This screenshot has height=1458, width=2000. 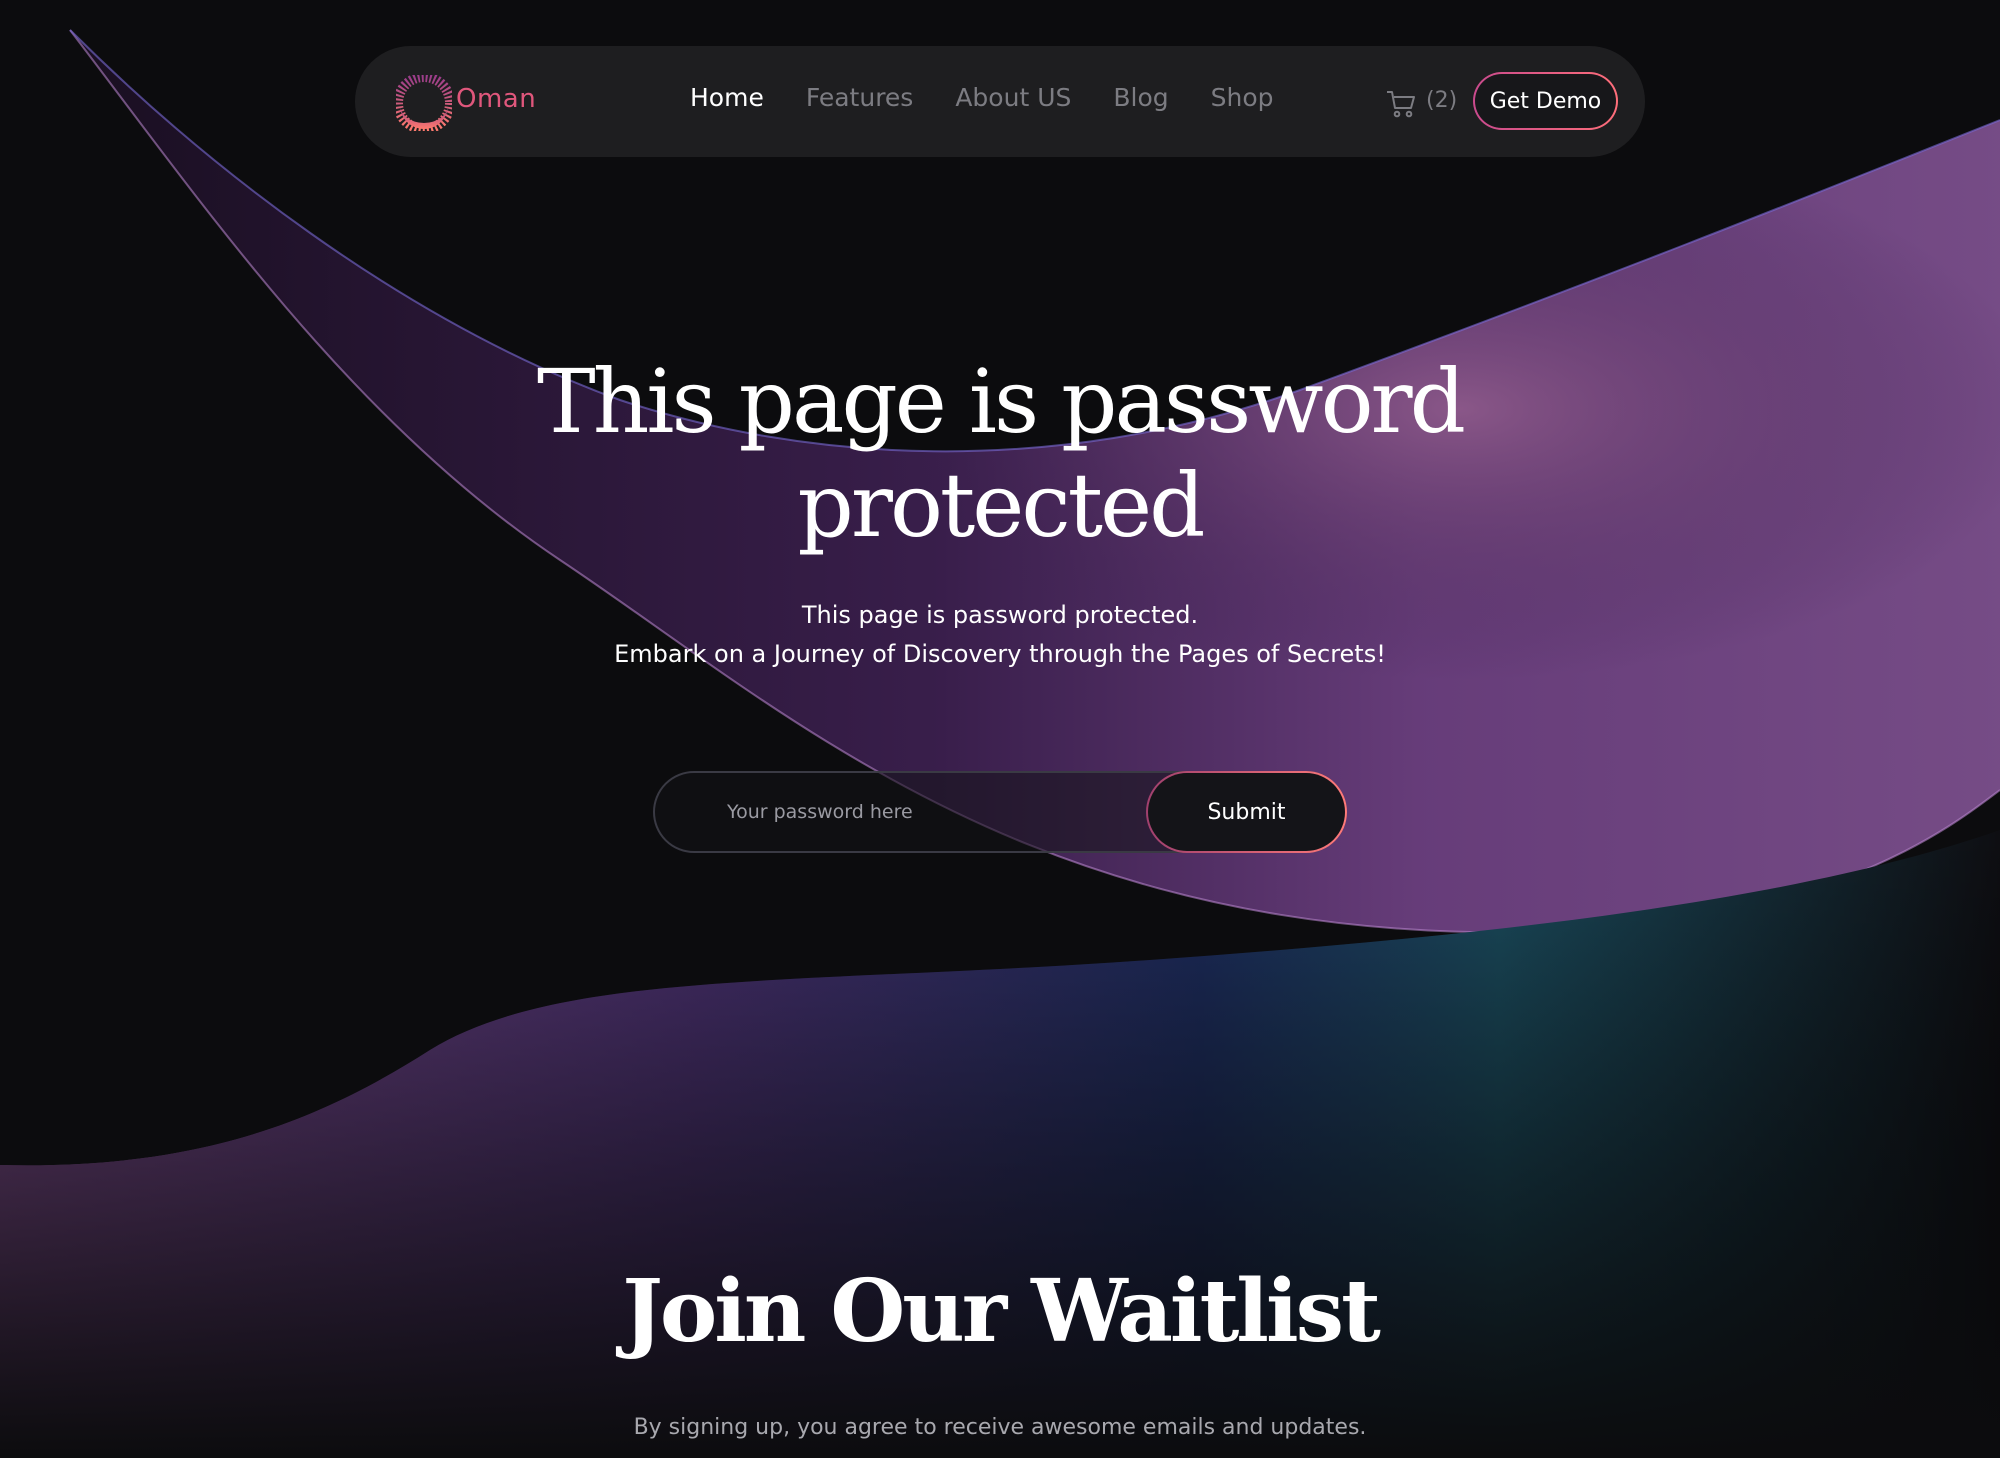 I want to click on cart-icon, so click(x=1401, y=104).